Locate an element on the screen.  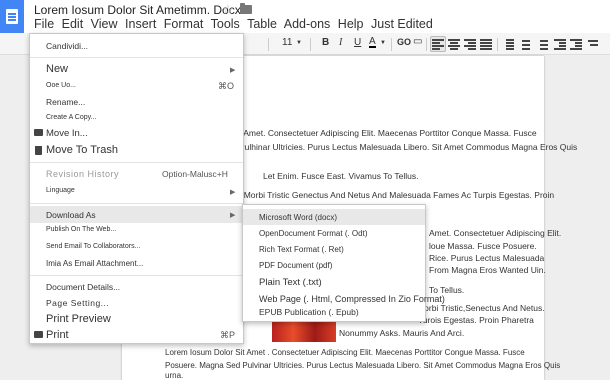
doc-line: Norbi Tristic,Senectus And Netus. is located at coordinates (481, 308).